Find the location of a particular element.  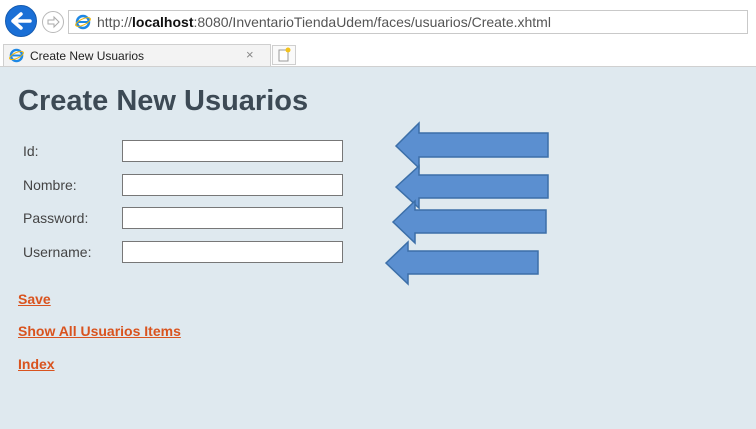

new-tab-button is located at coordinates (284, 55).